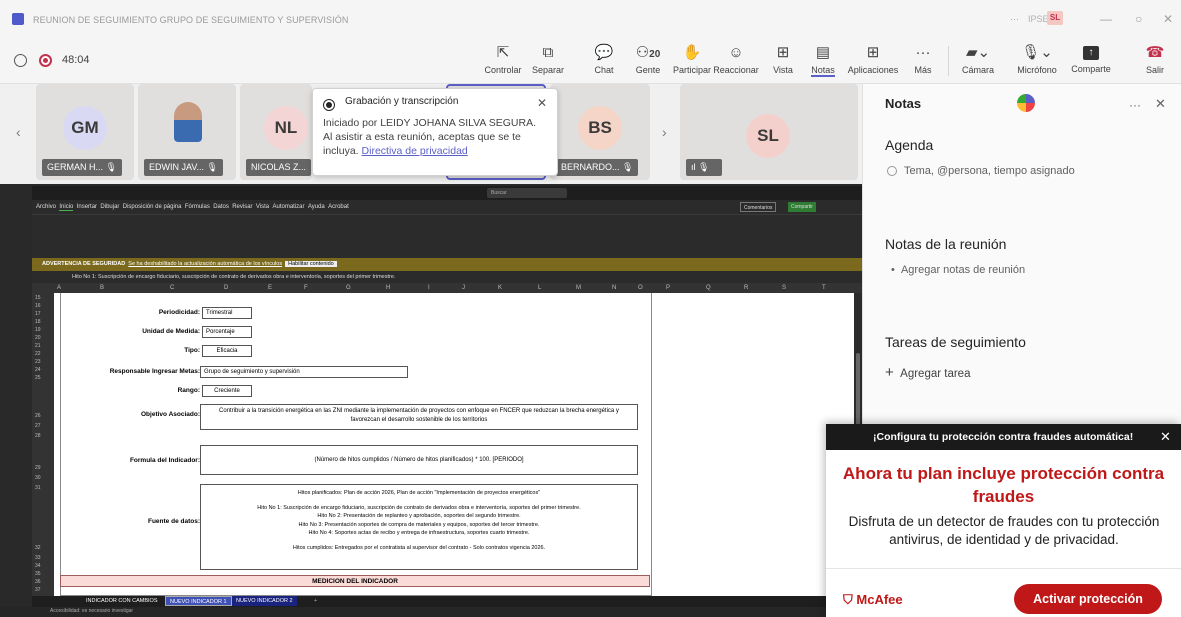 Image resolution: width=1181 pixels, height=617 pixels. Describe the element at coordinates (304, 372) in the screenshot. I see `responsable-value: Grupo de seguimiento y supervisión` at that location.